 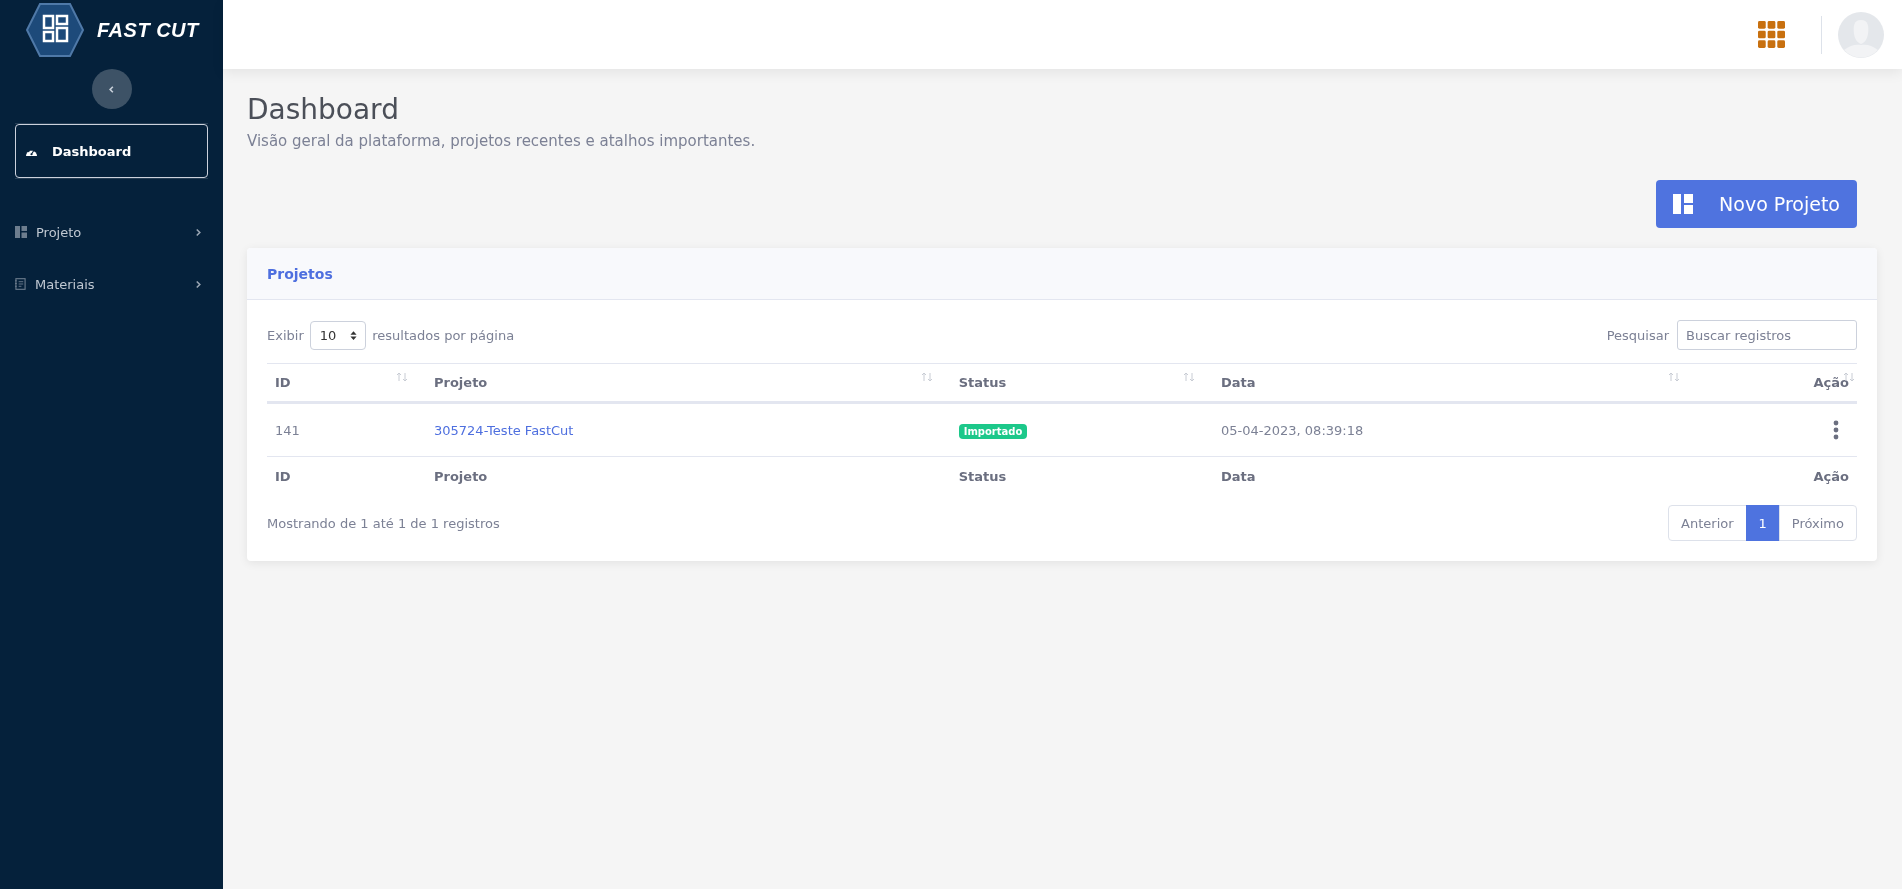 I want to click on chevron-left-icon, so click(x=111, y=89).